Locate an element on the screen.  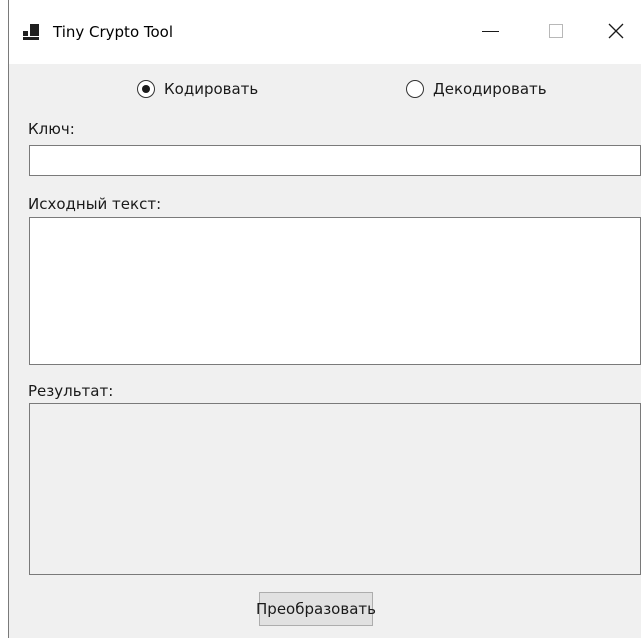
radio-encode-circle is located at coordinates (146, 89).